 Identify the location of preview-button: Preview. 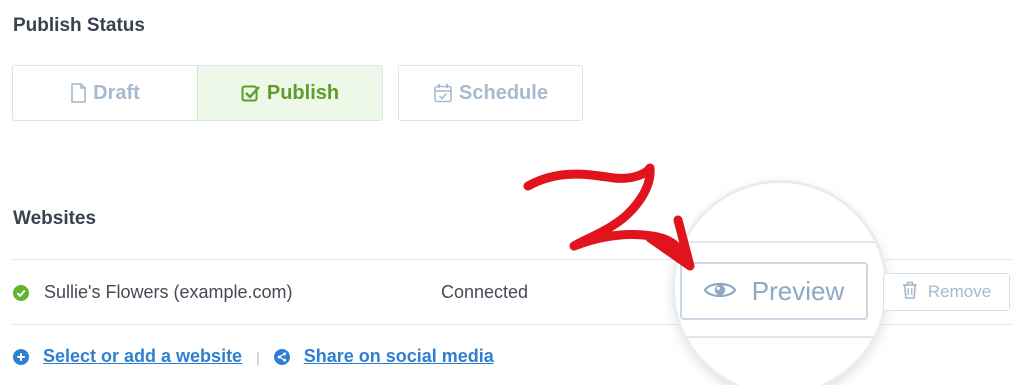
(774, 291).